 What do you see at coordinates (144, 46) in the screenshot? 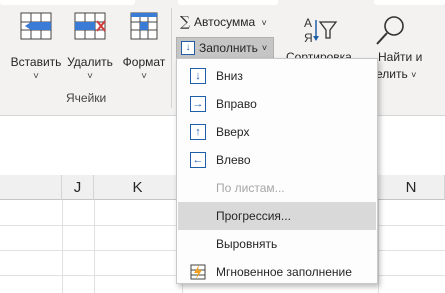
I see `format-cells-button: Формат ˅` at bounding box center [144, 46].